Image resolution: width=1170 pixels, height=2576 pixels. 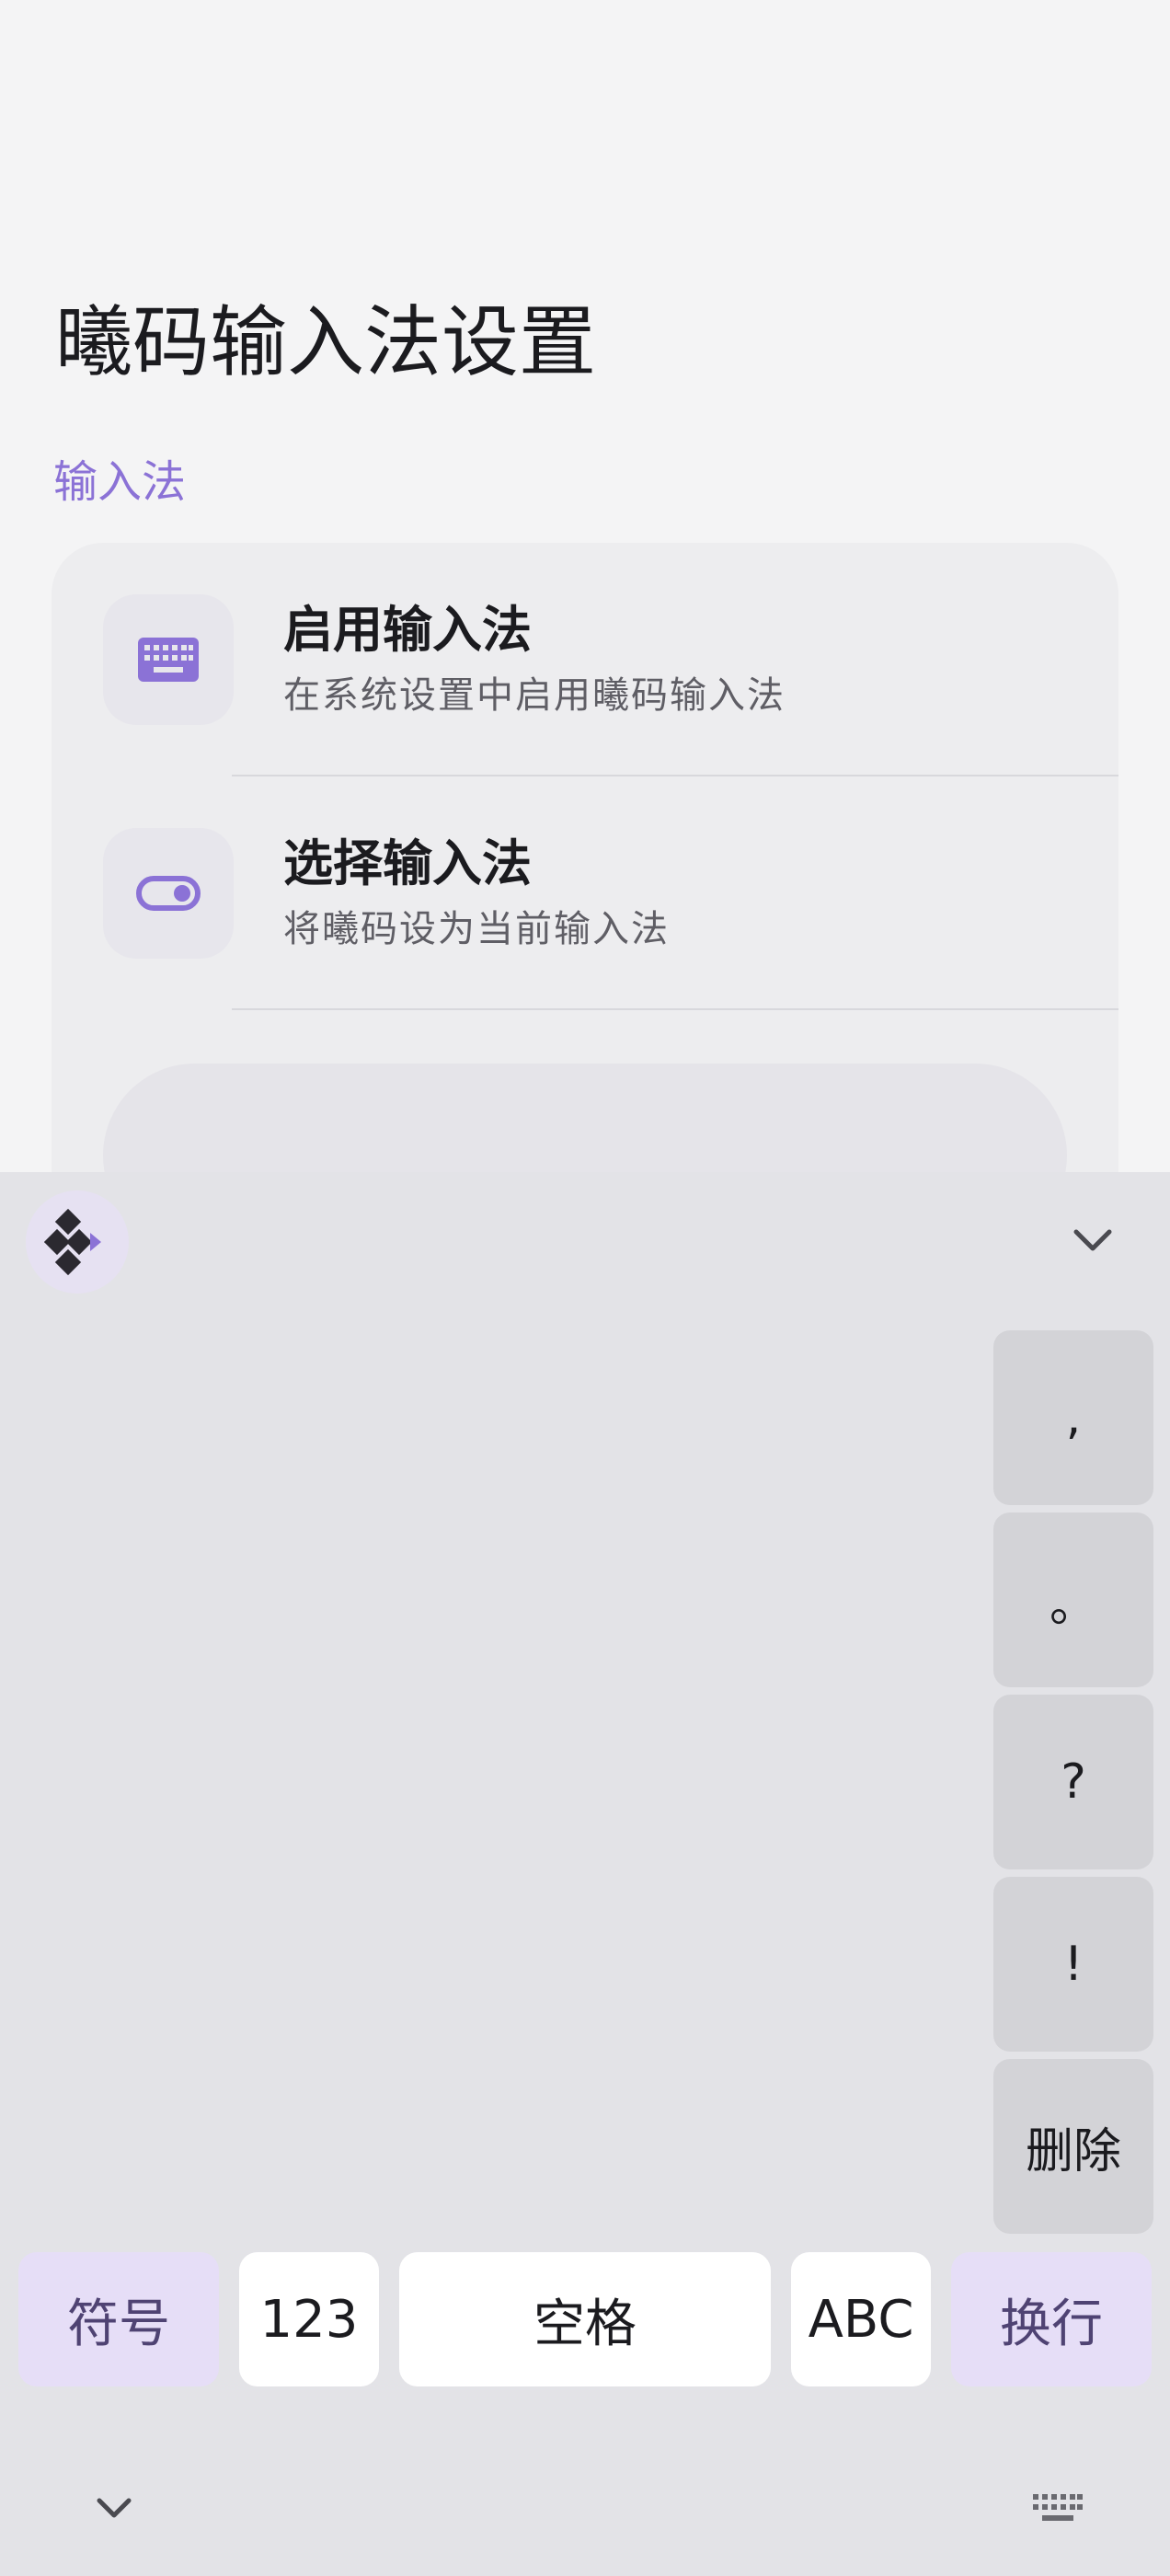 What do you see at coordinates (1073, 1782) in the screenshot?
I see `key-question: ?` at bounding box center [1073, 1782].